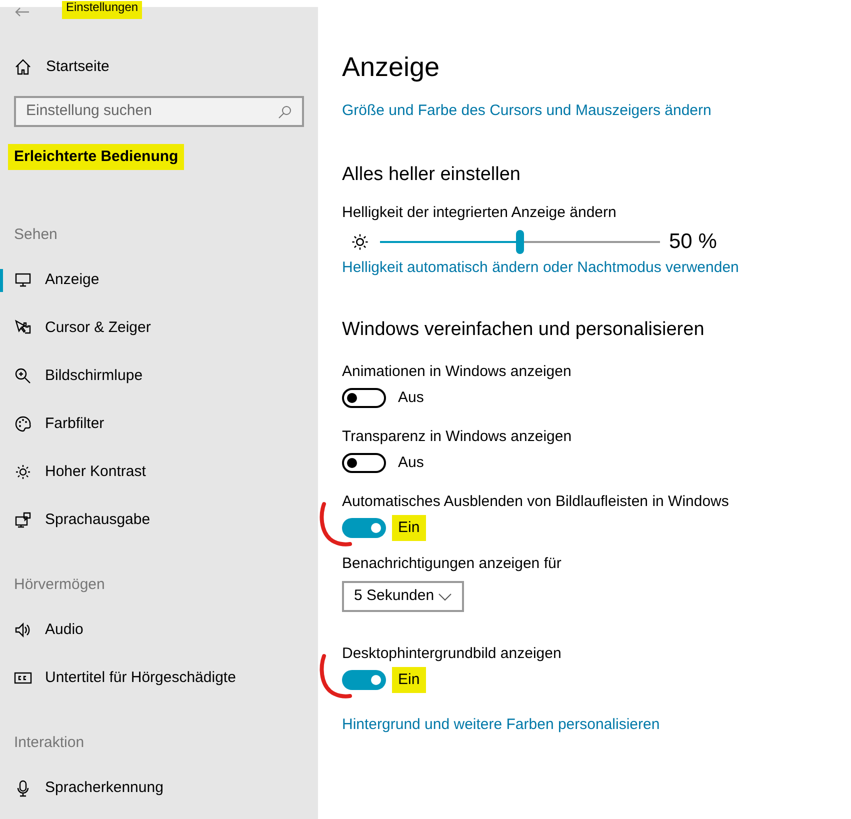 This screenshot has width=851, height=819. Describe the element at coordinates (102, 10) in the screenshot. I see `window-title: Einstellungen` at that location.